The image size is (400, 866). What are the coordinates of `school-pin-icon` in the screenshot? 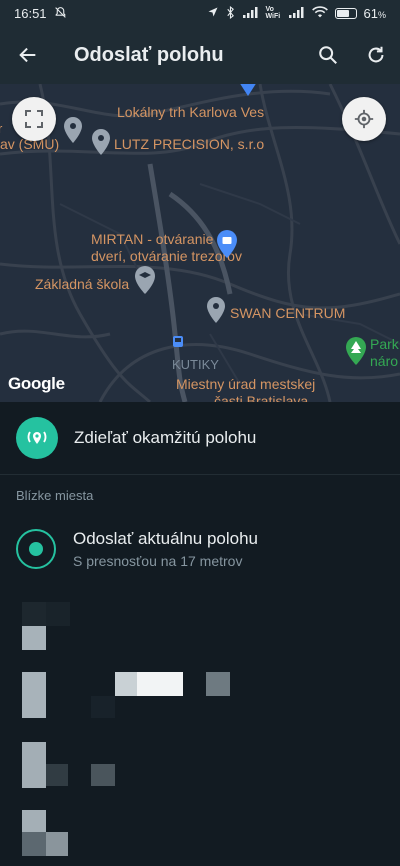 It's located at (145, 280).